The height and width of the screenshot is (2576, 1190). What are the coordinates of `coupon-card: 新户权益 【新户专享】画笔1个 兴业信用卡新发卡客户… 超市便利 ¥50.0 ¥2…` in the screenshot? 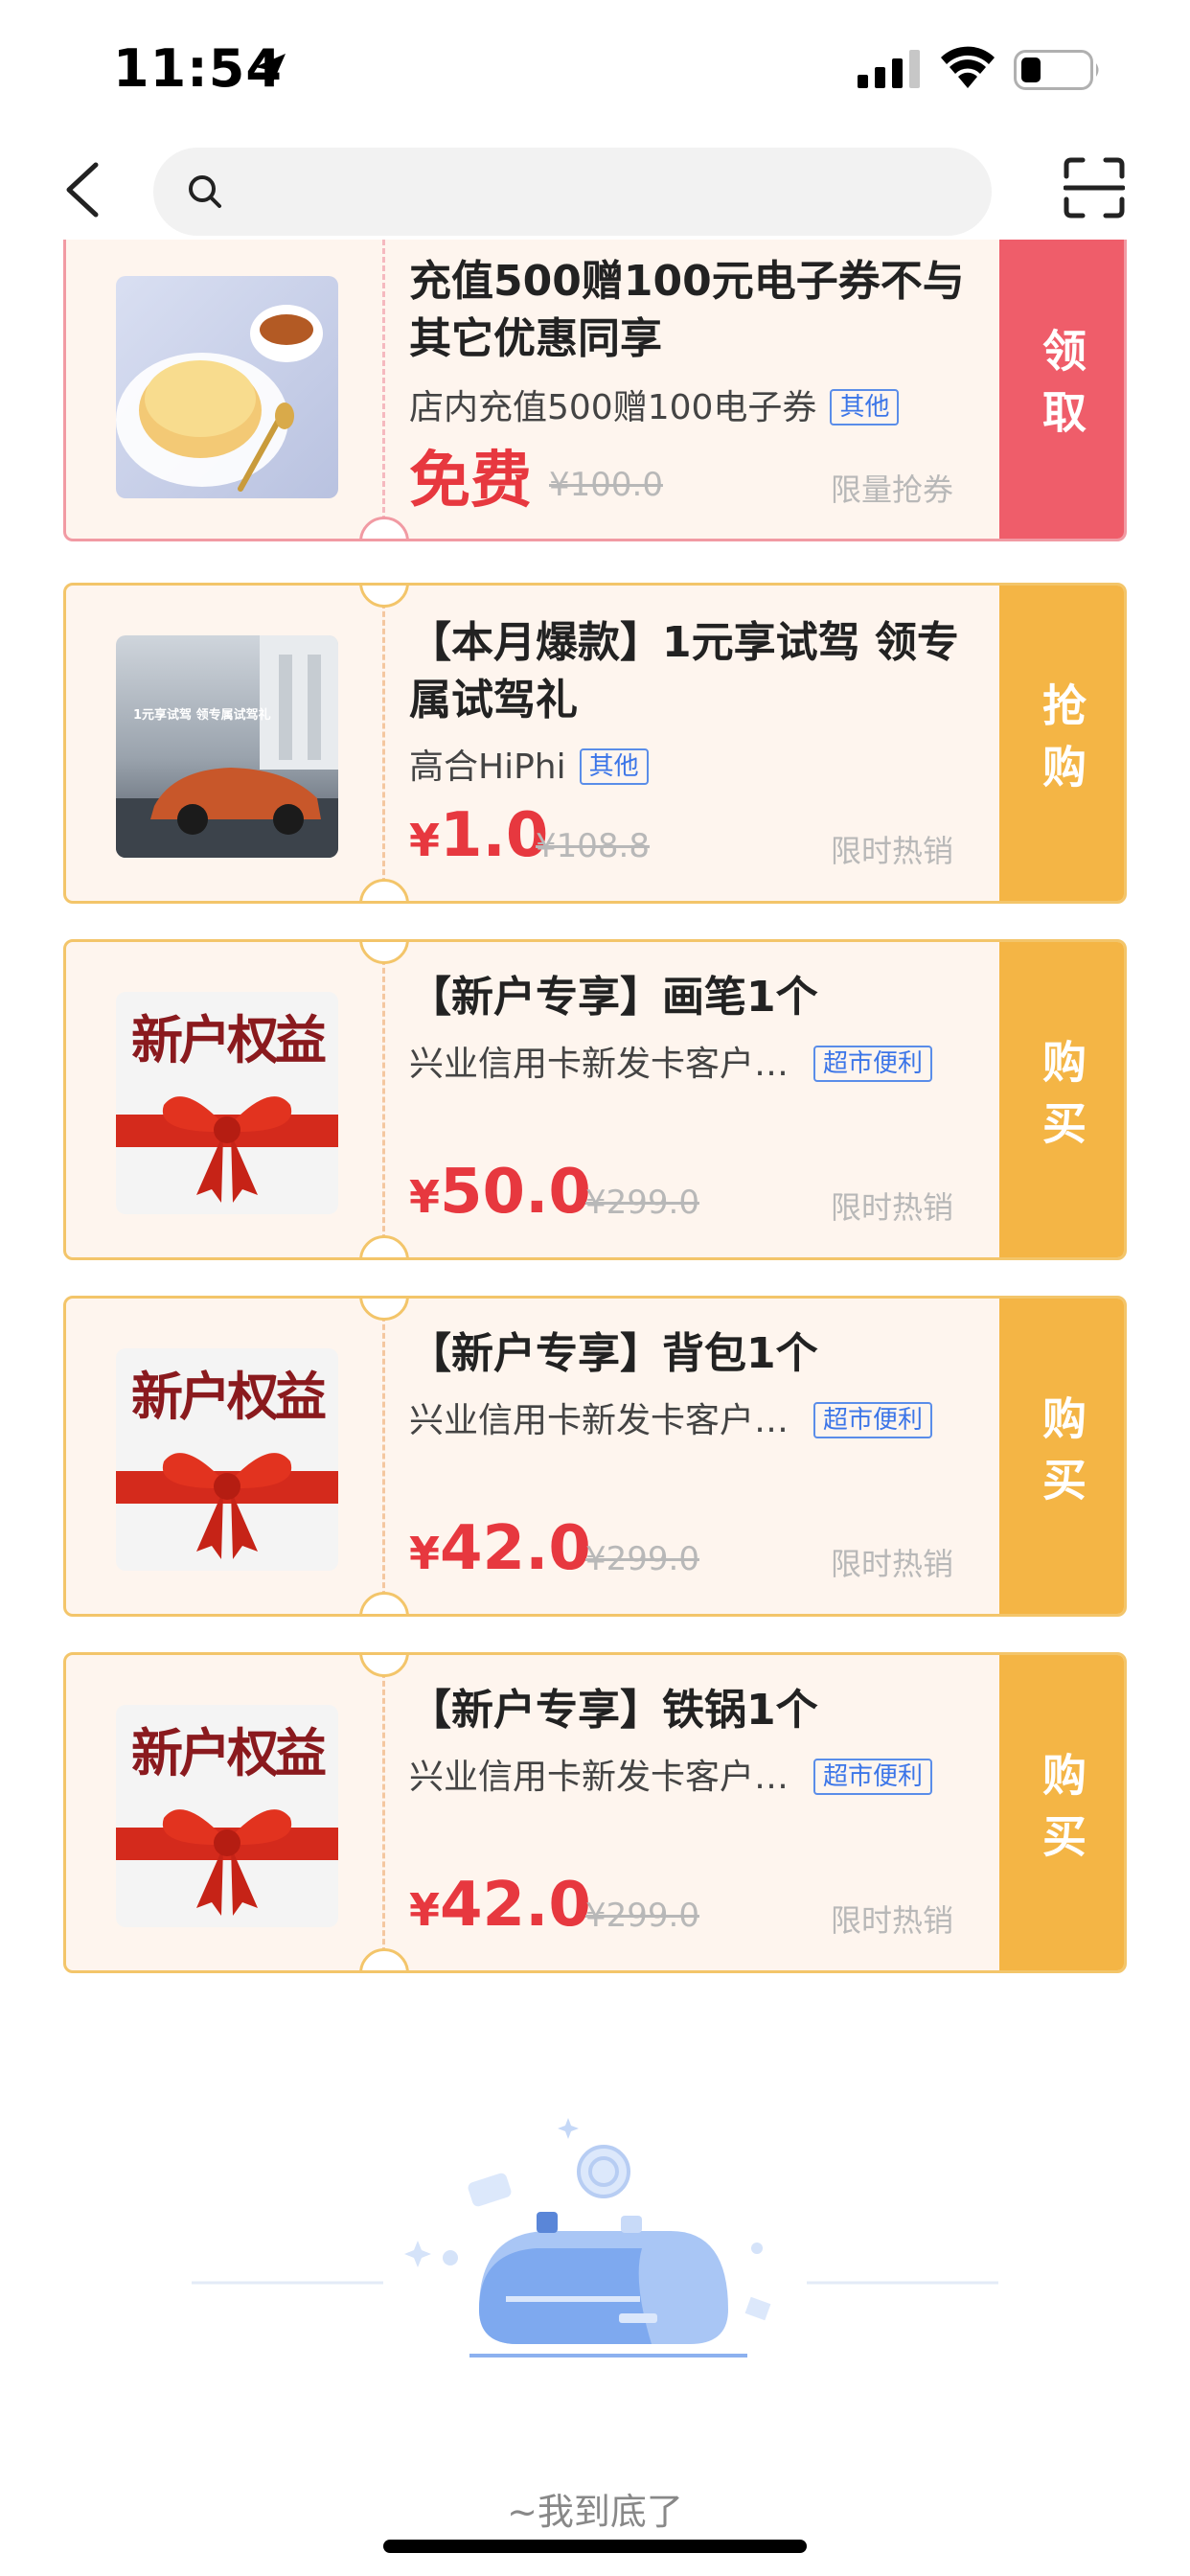 It's located at (595, 1099).